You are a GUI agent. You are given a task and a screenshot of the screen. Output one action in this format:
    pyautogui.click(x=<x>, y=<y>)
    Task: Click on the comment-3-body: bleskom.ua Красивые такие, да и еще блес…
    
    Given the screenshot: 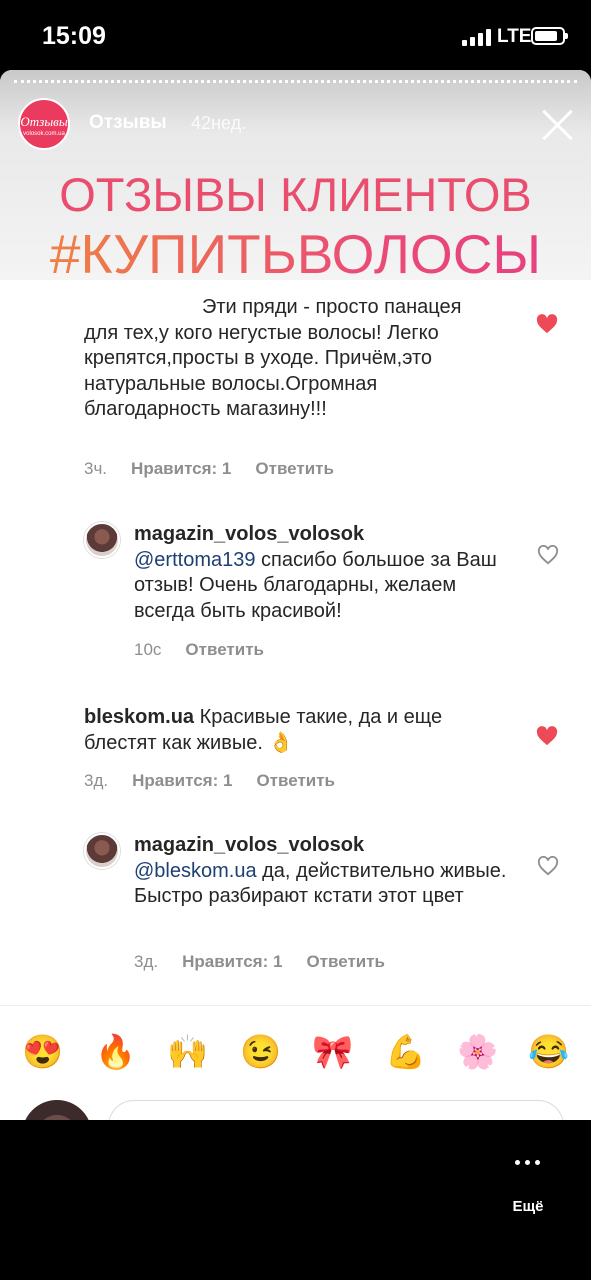 What is the action you would take?
    pyautogui.click(x=289, y=730)
    